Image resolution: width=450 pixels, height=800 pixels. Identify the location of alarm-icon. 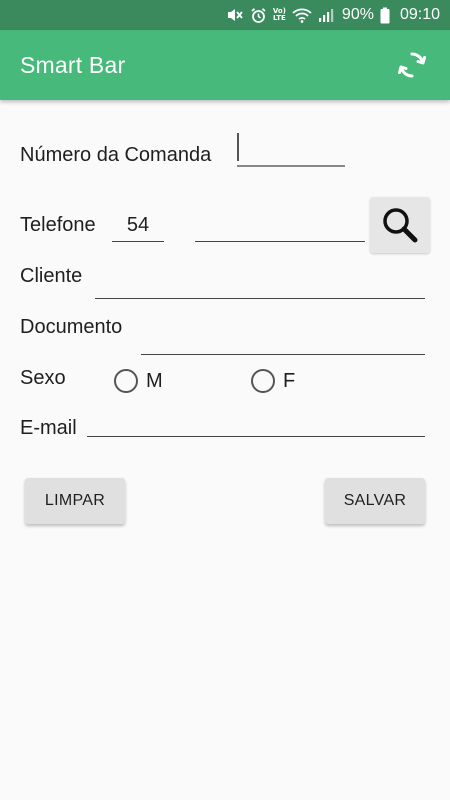
(258, 15).